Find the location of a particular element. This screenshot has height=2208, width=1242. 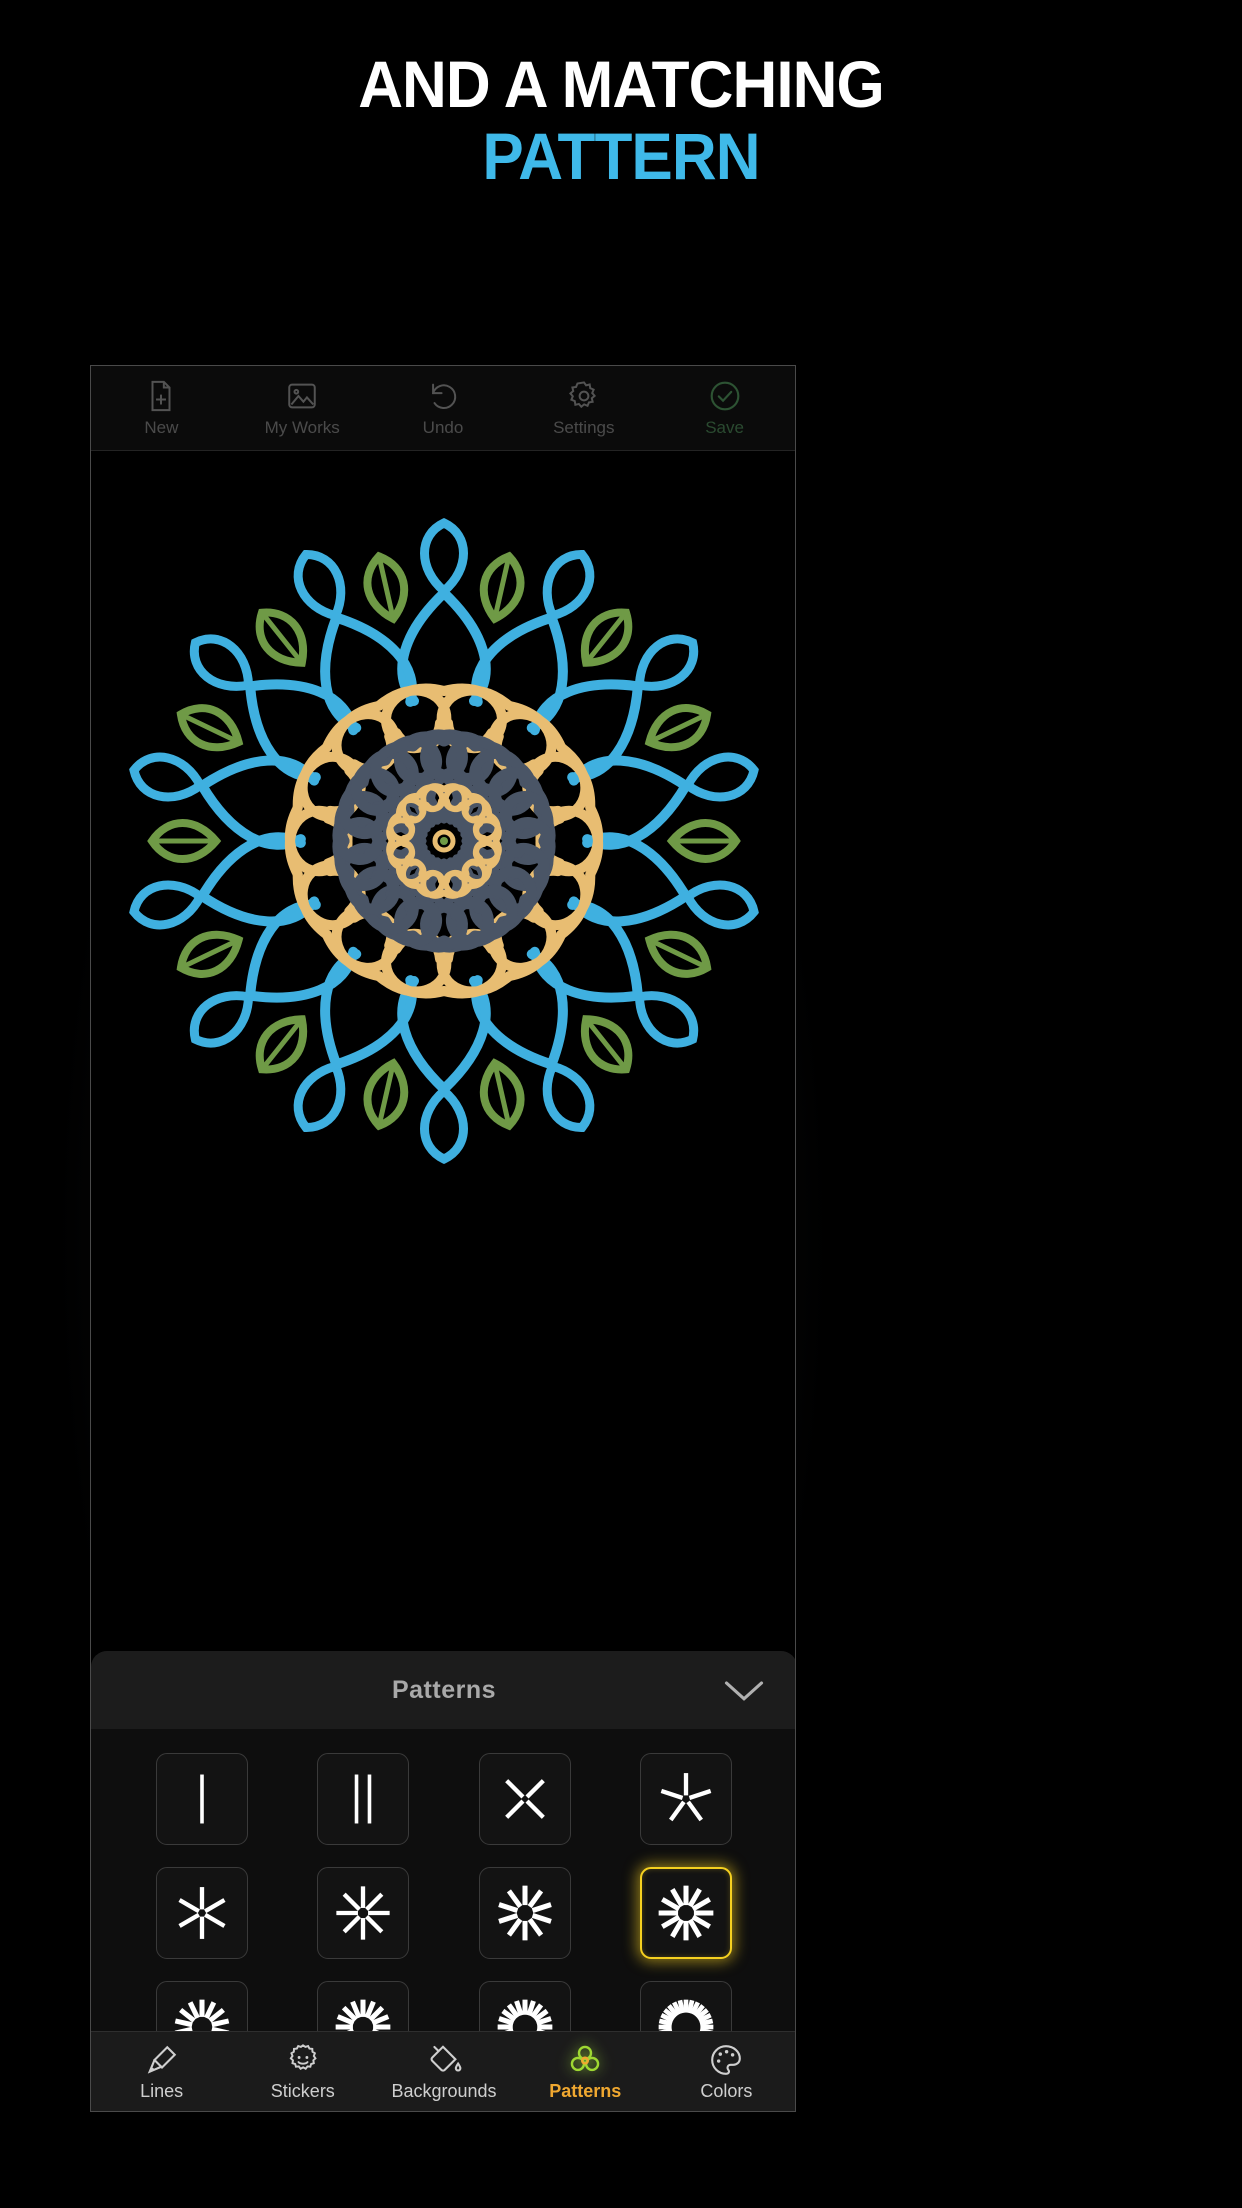

nav-item-backgrounds: Backgrounds is located at coordinates (443, 2071).